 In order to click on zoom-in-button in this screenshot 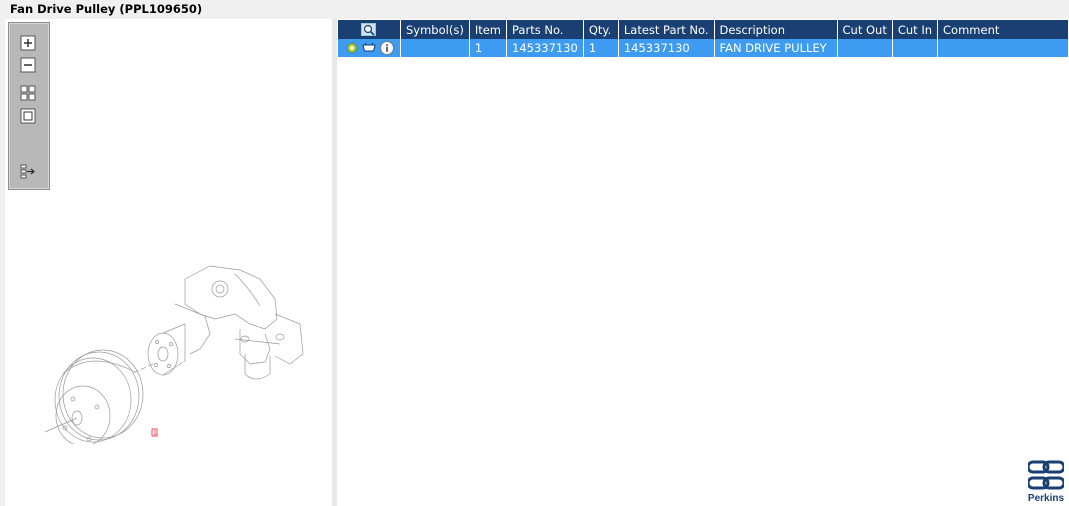, I will do `click(28, 43)`.